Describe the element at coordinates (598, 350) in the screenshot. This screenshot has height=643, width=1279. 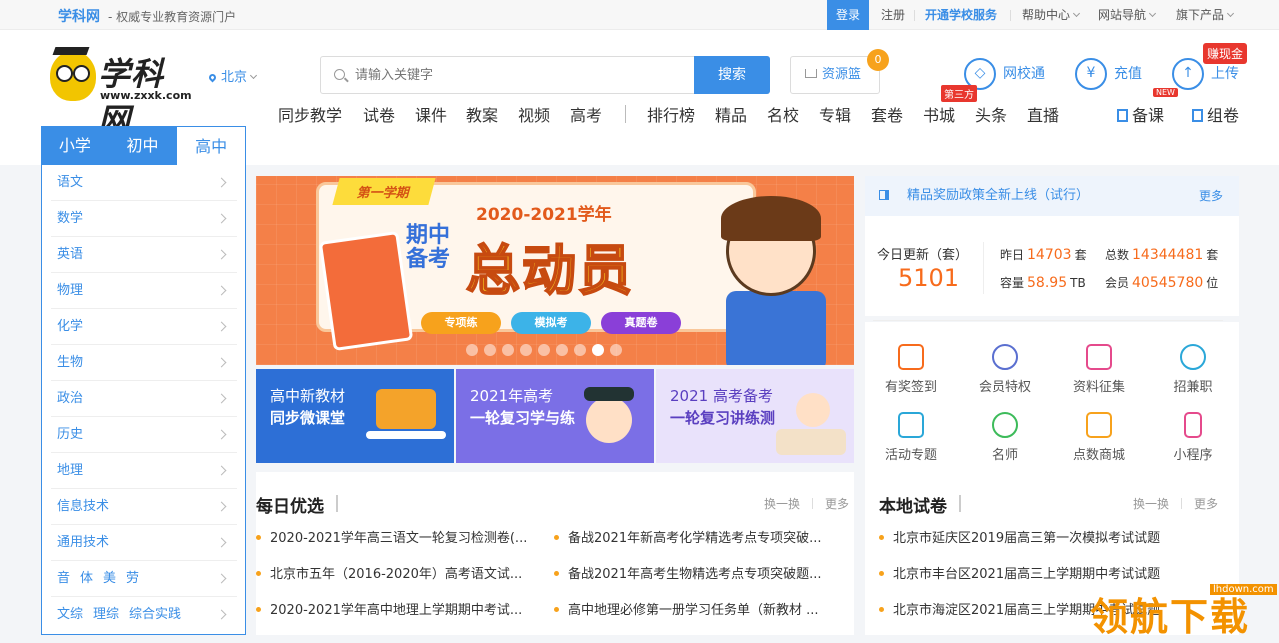
I see `carousel-dot-active` at that location.